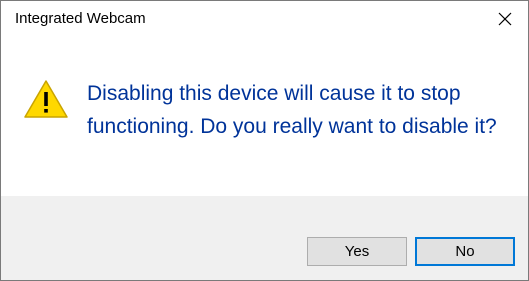 The height and width of the screenshot is (281, 529). I want to click on title-bar: Integrated Webcam, so click(264, 19).